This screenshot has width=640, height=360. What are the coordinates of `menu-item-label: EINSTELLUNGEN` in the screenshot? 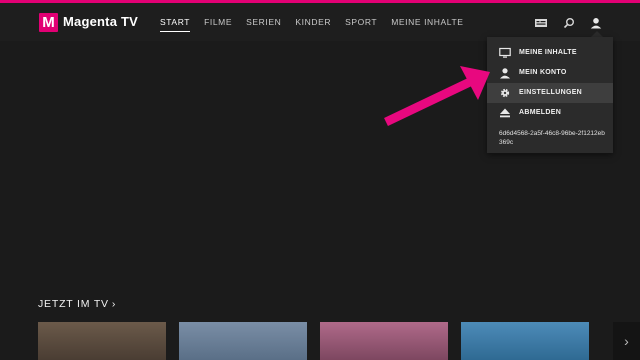 It's located at (551, 92).